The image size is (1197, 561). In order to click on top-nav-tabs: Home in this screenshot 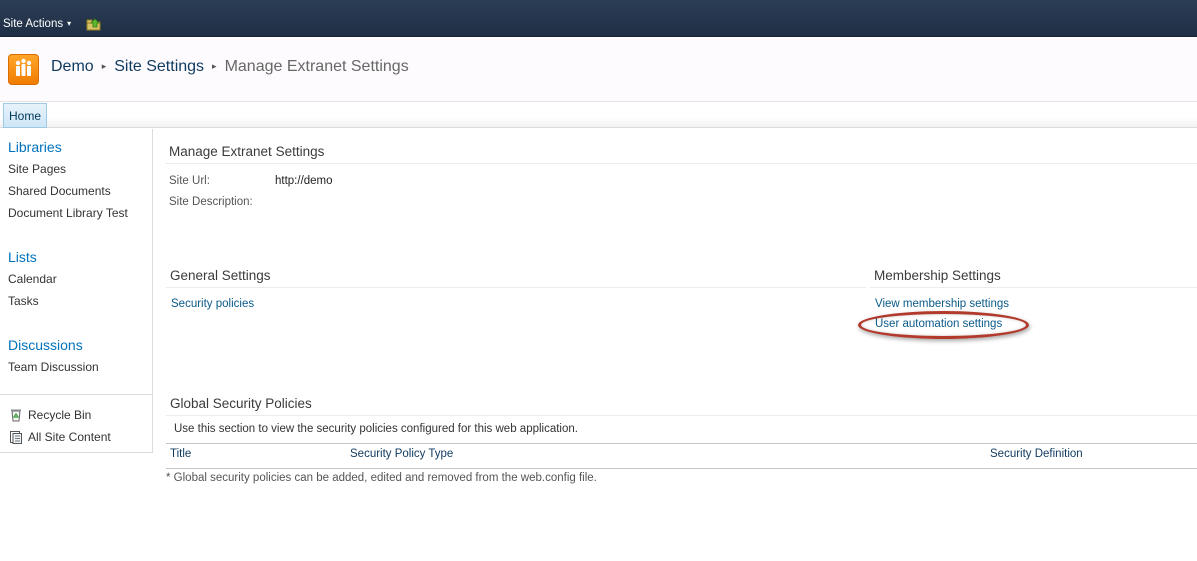, I will do `click(598, 115)`.